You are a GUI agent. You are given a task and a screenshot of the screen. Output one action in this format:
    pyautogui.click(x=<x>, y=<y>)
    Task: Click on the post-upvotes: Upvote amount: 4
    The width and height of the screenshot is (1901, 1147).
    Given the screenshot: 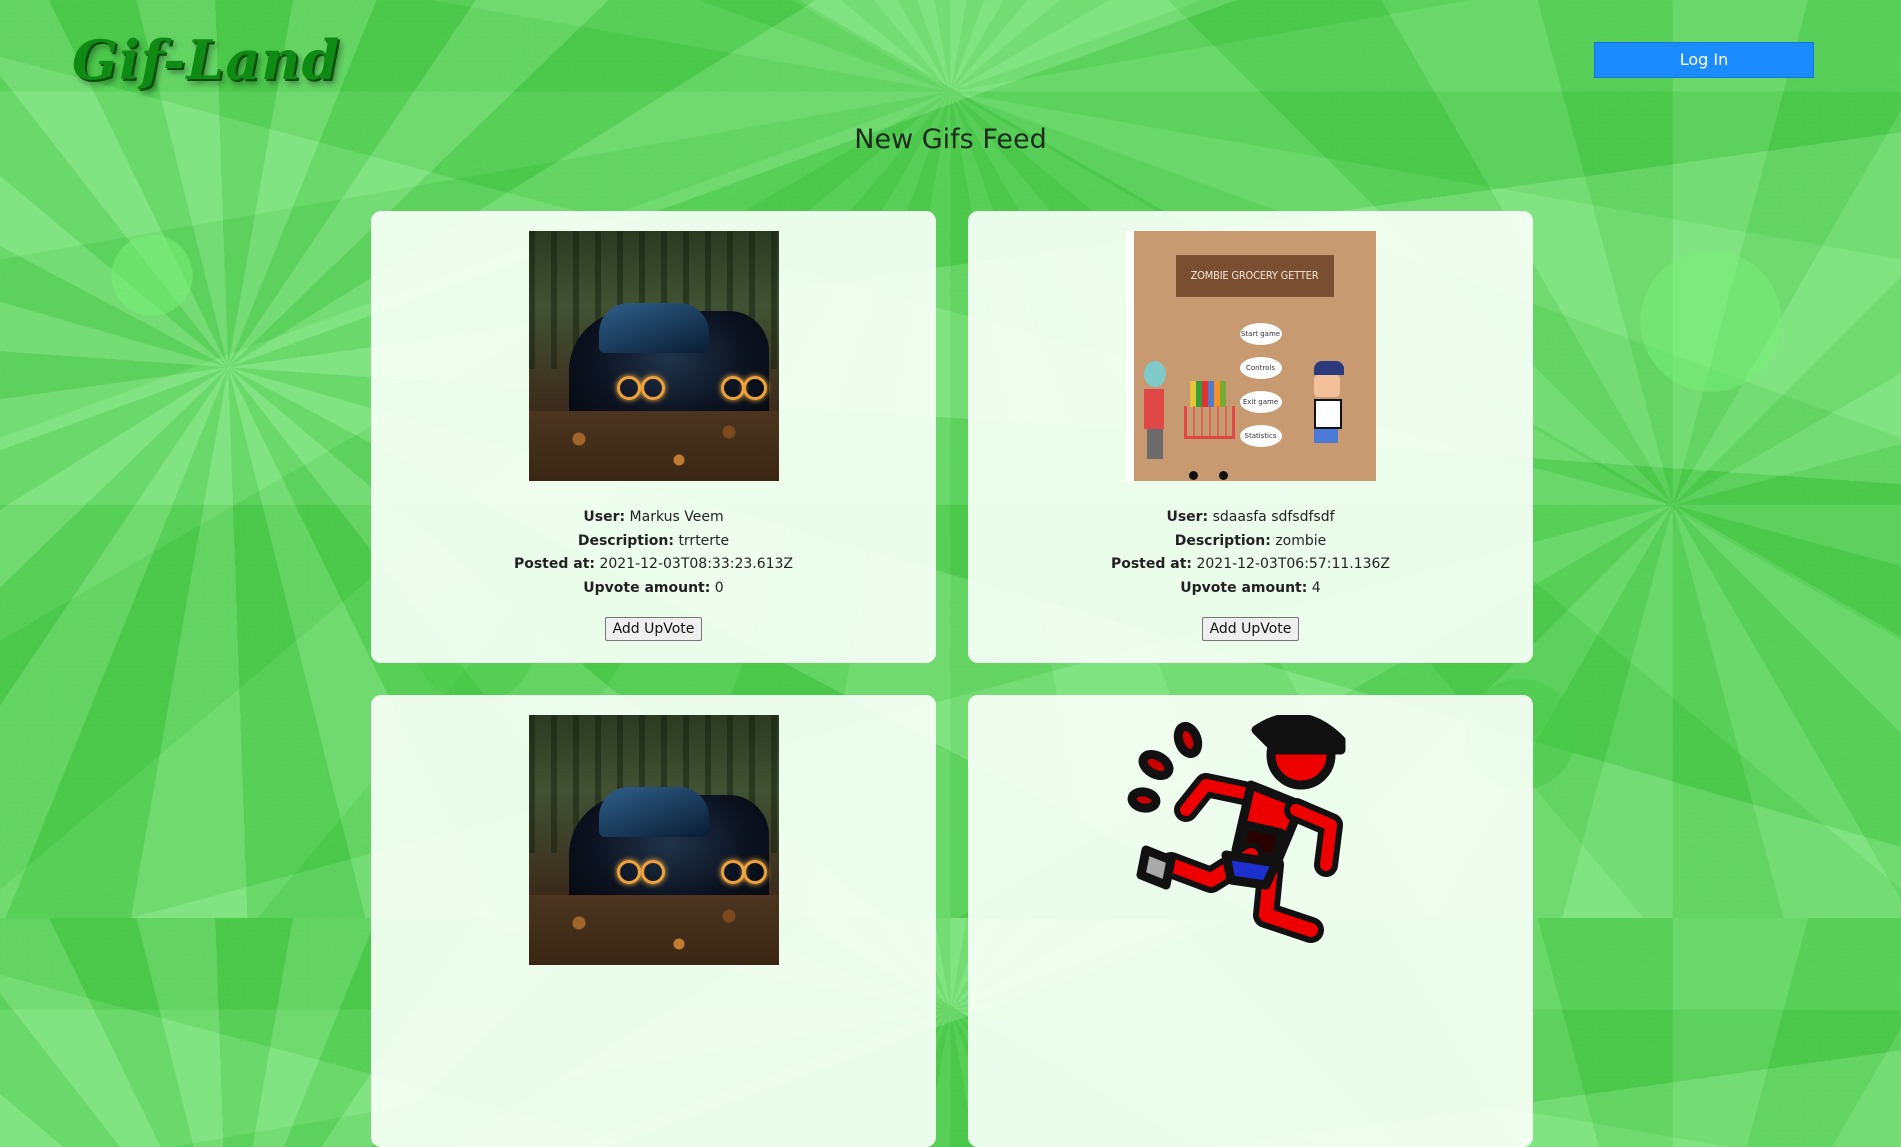 What is the action you would take?
    pyautogui.click(x=1250, y=589)
    